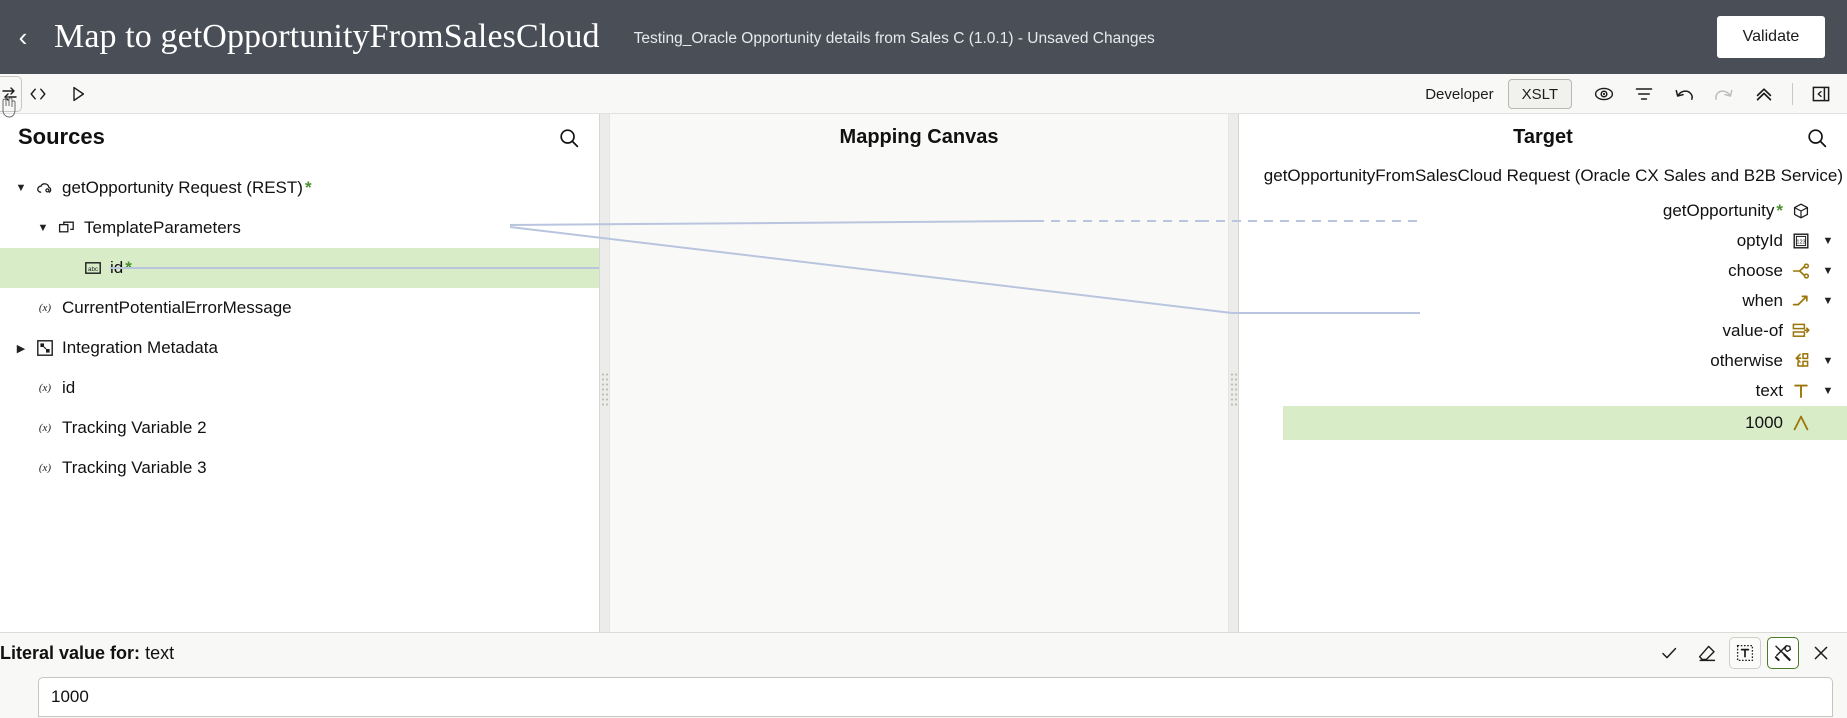 The height and width of the screenshot is (718, 1847). What do you see at coordinates (67, 228) in the screenshot?
I see `struct-icon` at bounding box center [67, 228].